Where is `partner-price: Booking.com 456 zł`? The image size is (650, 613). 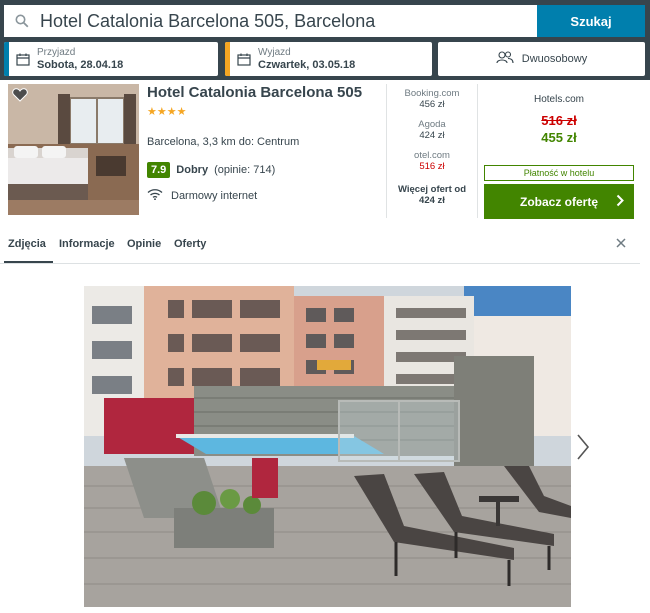
partner-price: Booking.com 456 zł is located at coordinates (432, 99).